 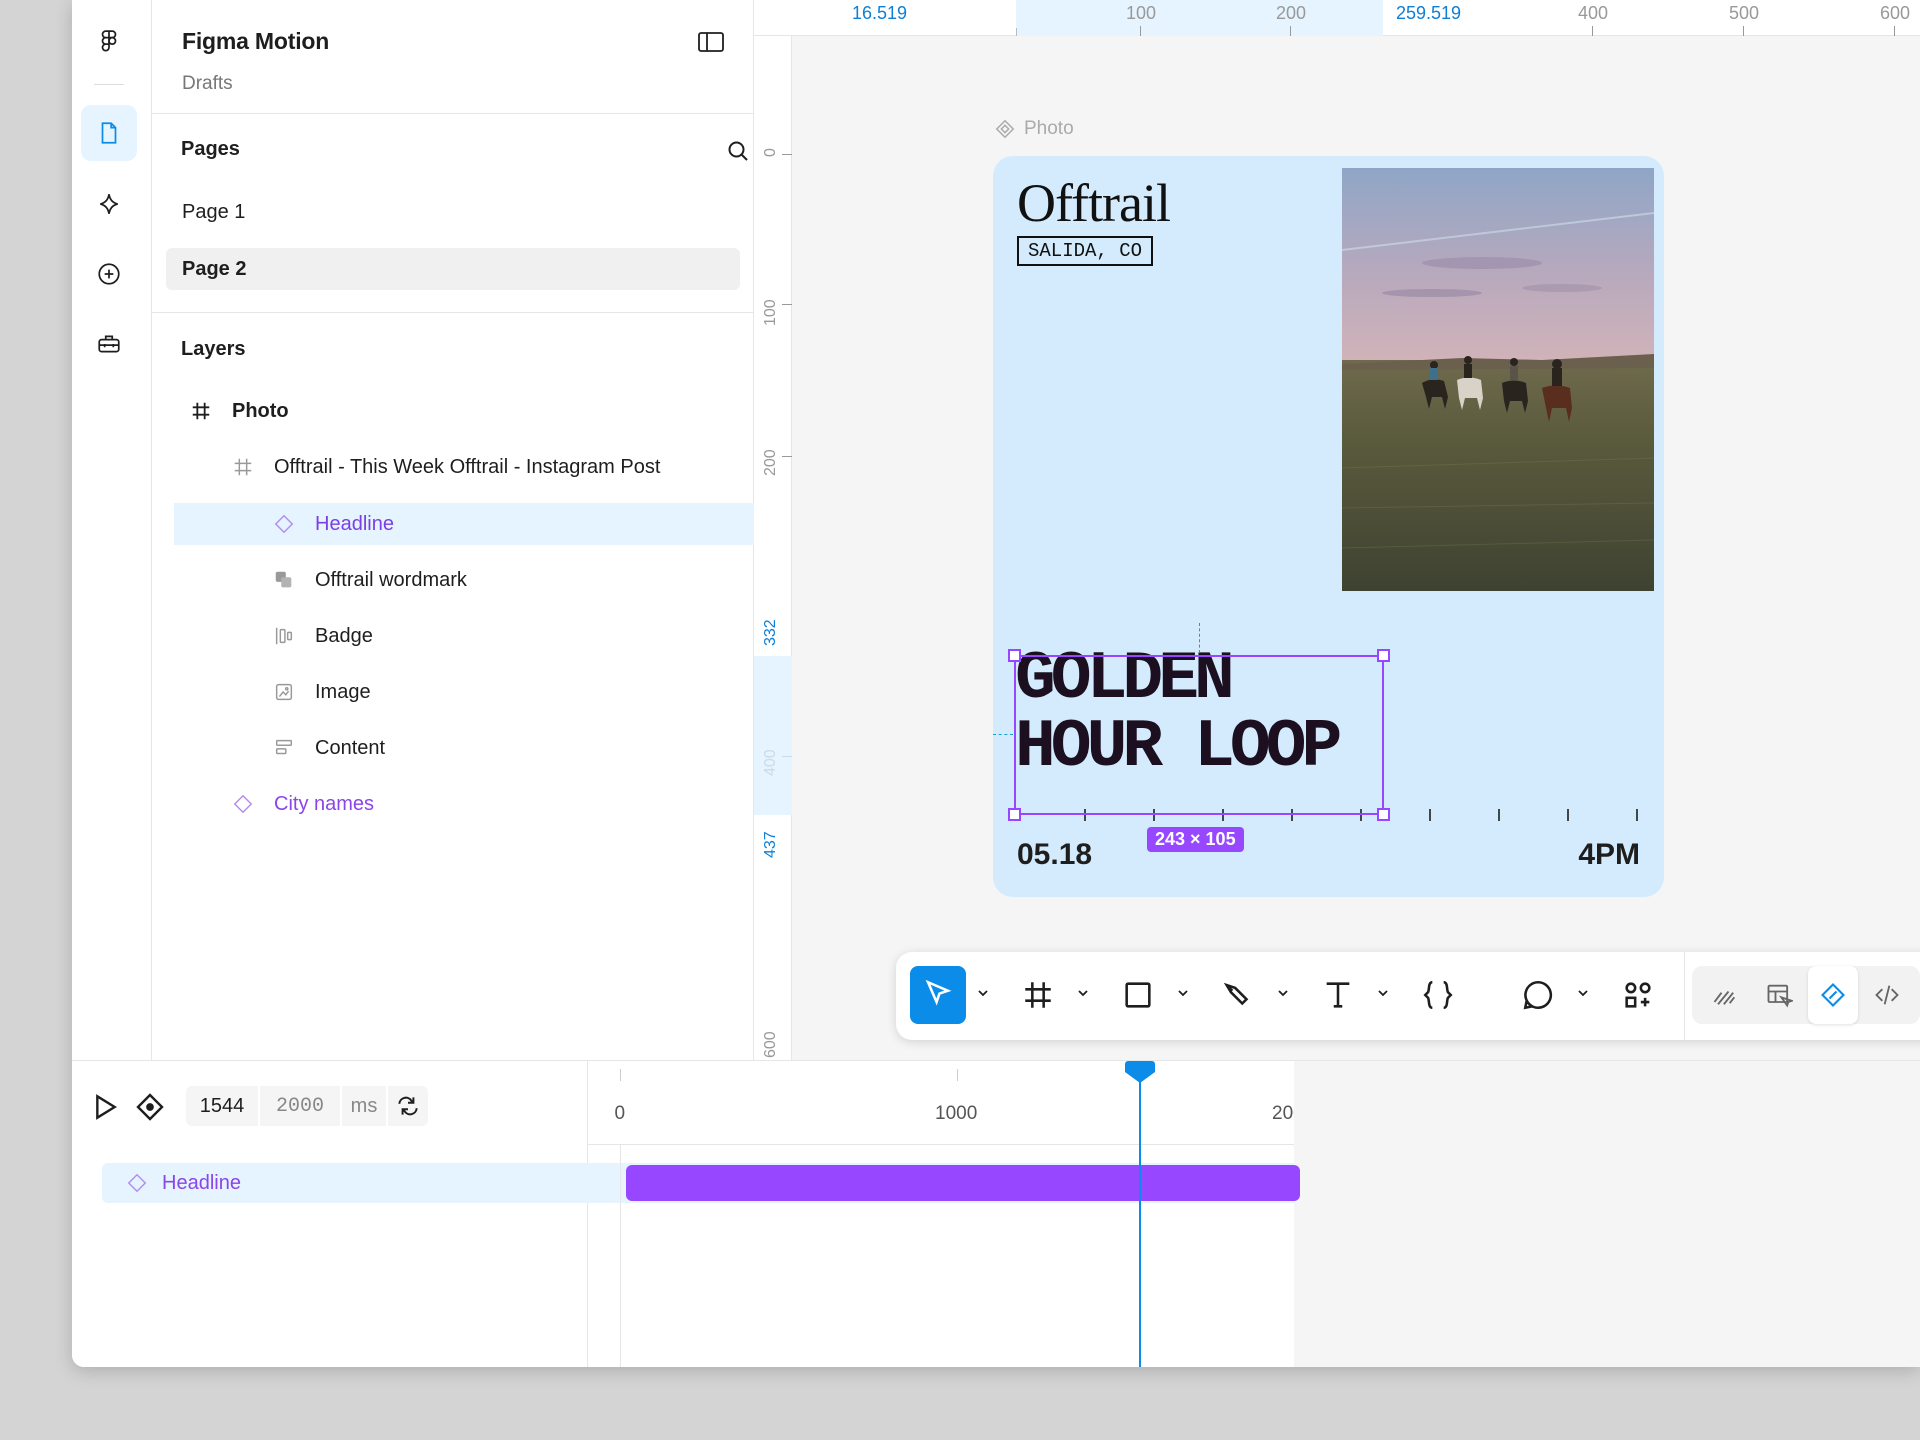 I want to click on draw-mode-button, so click(x=1725, y=995).